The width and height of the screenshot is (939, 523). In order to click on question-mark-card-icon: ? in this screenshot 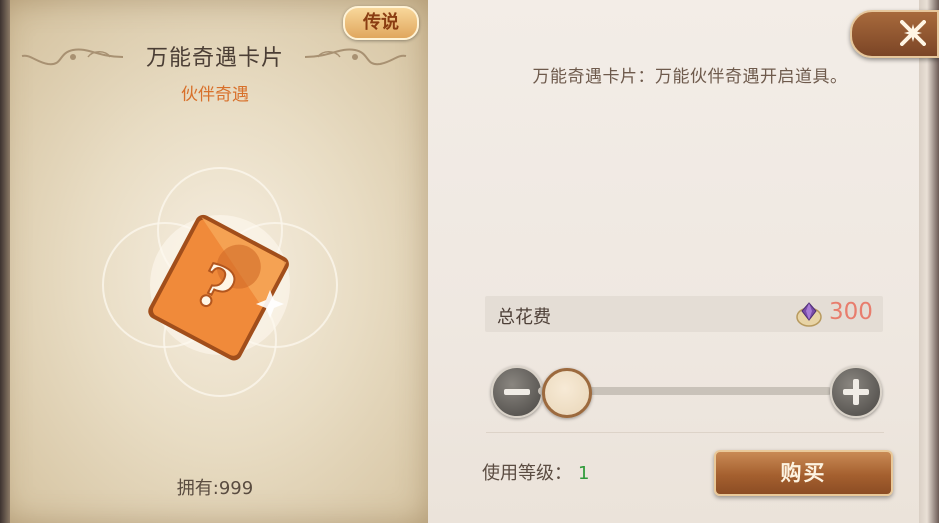, I will do `click(220, 282)`.